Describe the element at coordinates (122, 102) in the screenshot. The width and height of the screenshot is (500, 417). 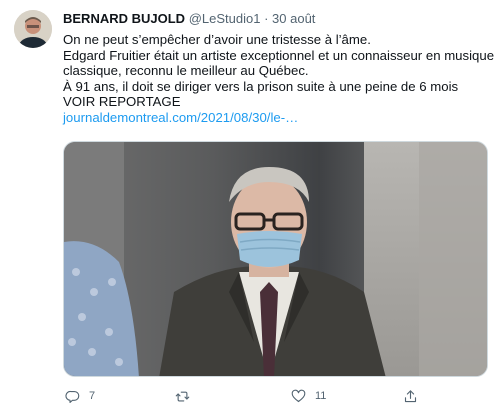
I see `tweet-text-line: VOIR REPORTAGE` at that location.